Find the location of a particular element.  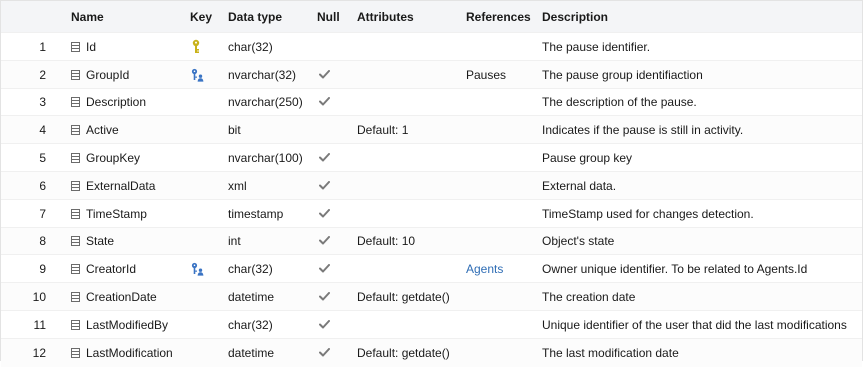

header-key: Key is located at coordinates (205, 16).